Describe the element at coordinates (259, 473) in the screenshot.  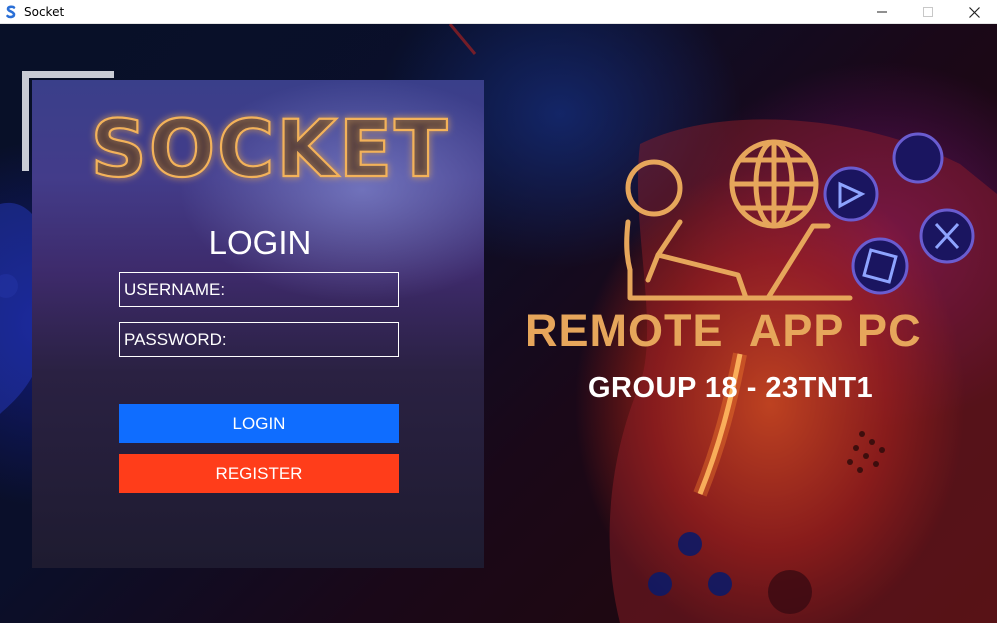
I see `register-button: REGISTER` at that location.